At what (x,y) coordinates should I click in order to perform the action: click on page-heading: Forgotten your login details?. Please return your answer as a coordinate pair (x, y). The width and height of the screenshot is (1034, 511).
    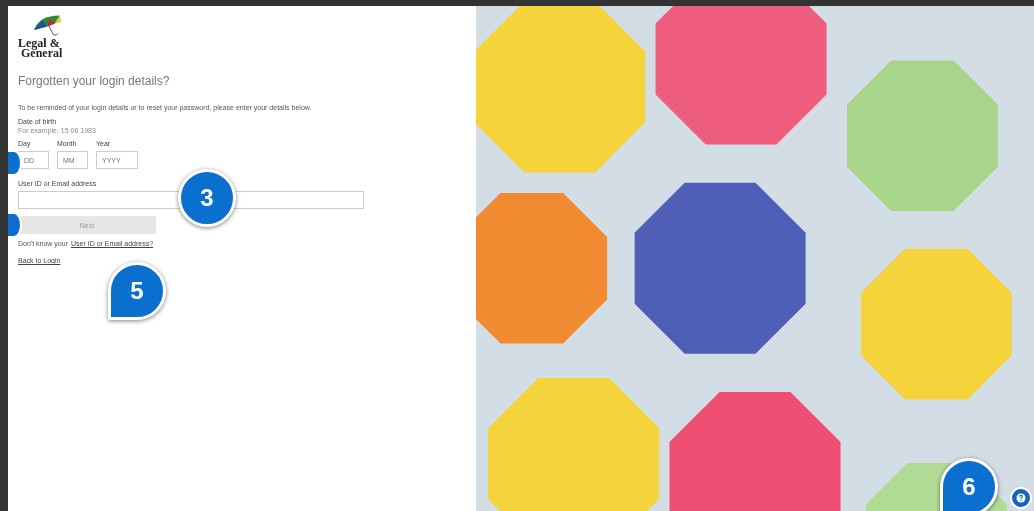
    Looking at the image, I should click on (94, 81).